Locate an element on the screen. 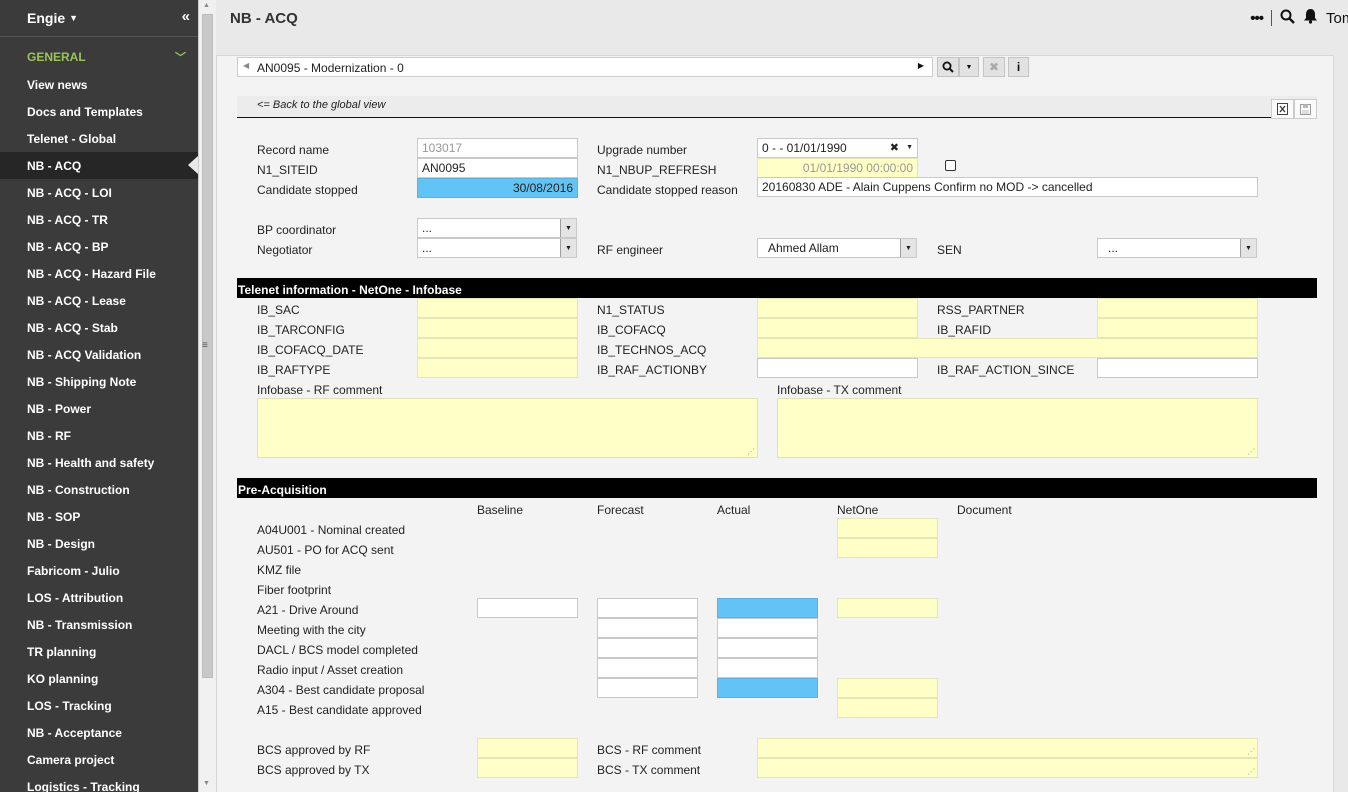  sidebar-item: NB - ACQ - Lease is located at coordinates (99, 300).